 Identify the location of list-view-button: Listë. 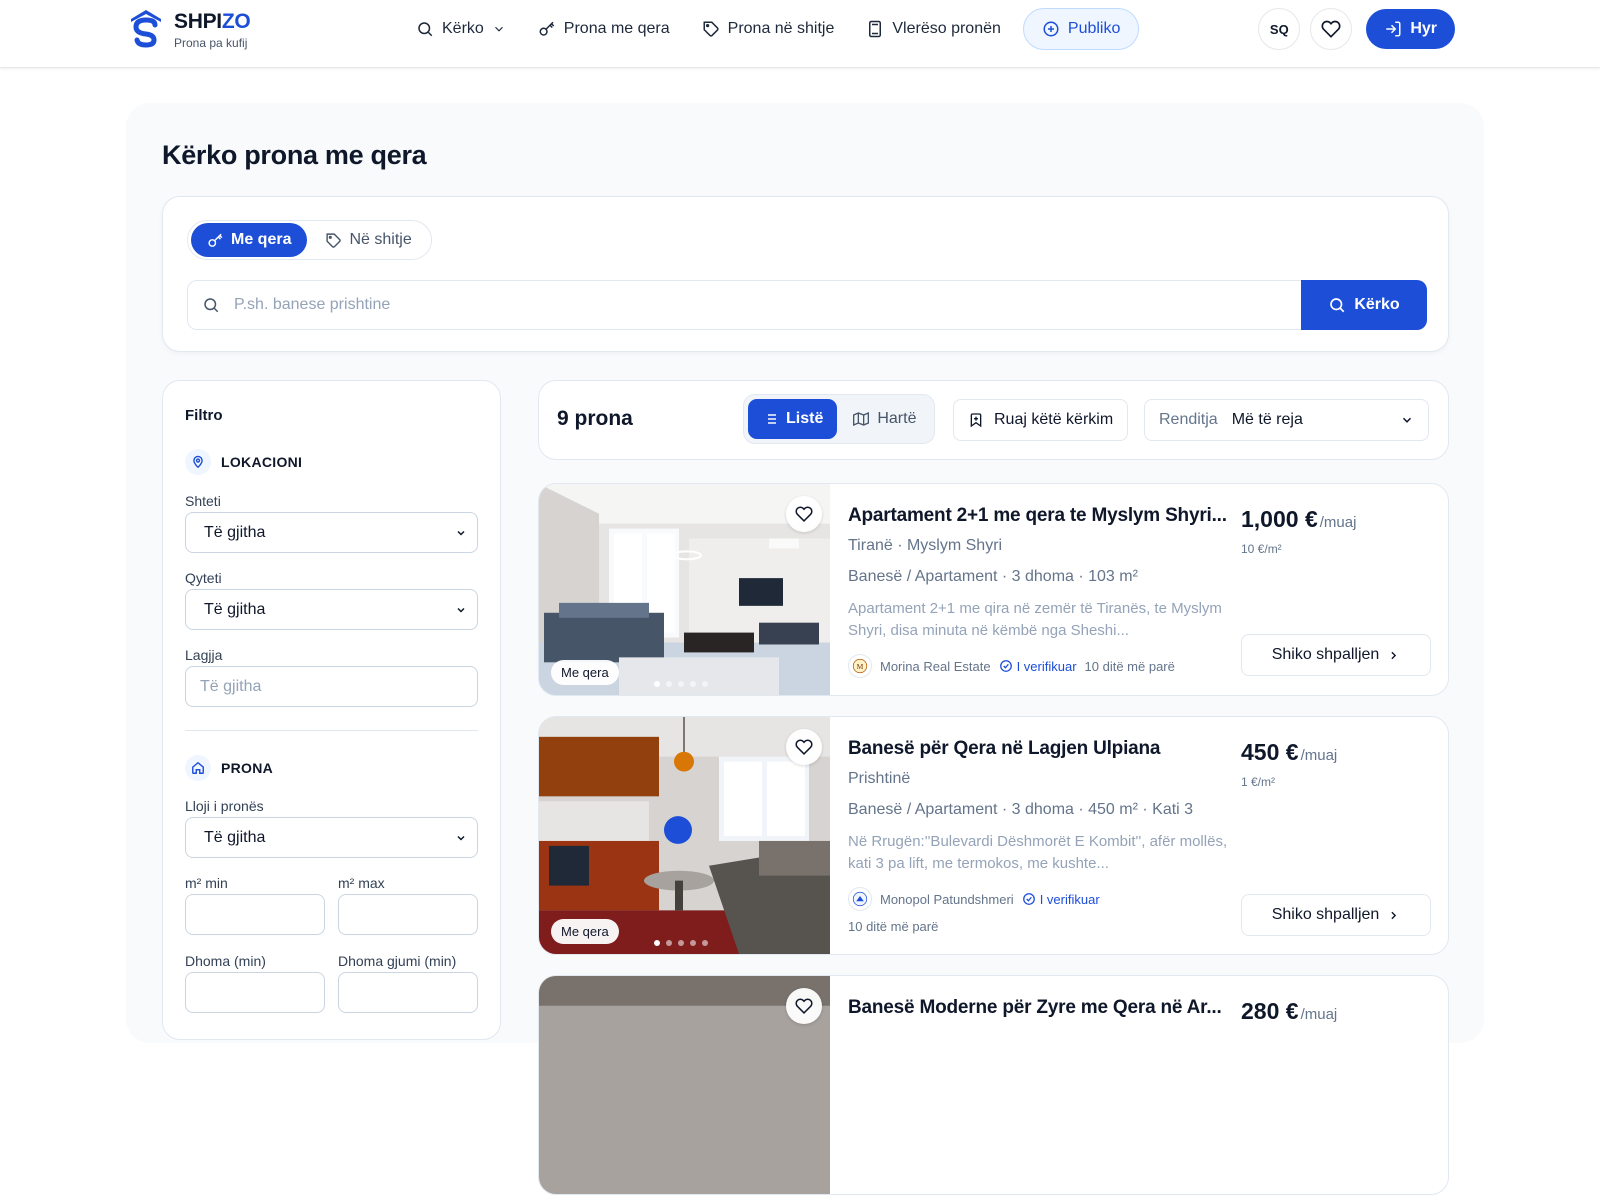
(793, 419).